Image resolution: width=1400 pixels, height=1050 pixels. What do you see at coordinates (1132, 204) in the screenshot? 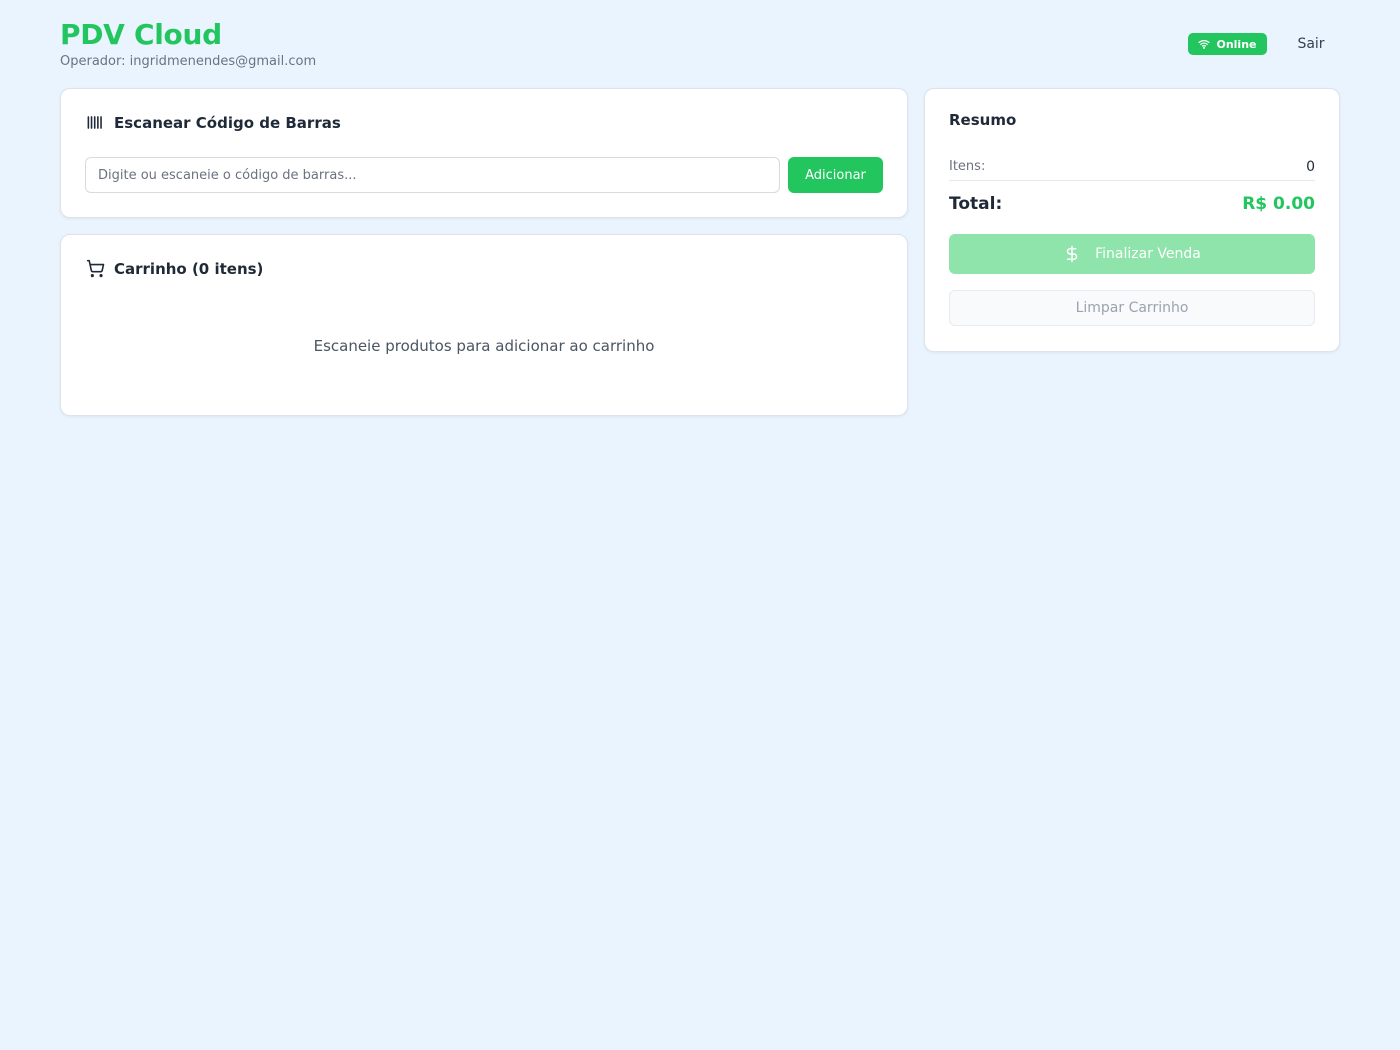
I see `total-row: Total: R$ 0.00` at bounding box center [1132, 204].